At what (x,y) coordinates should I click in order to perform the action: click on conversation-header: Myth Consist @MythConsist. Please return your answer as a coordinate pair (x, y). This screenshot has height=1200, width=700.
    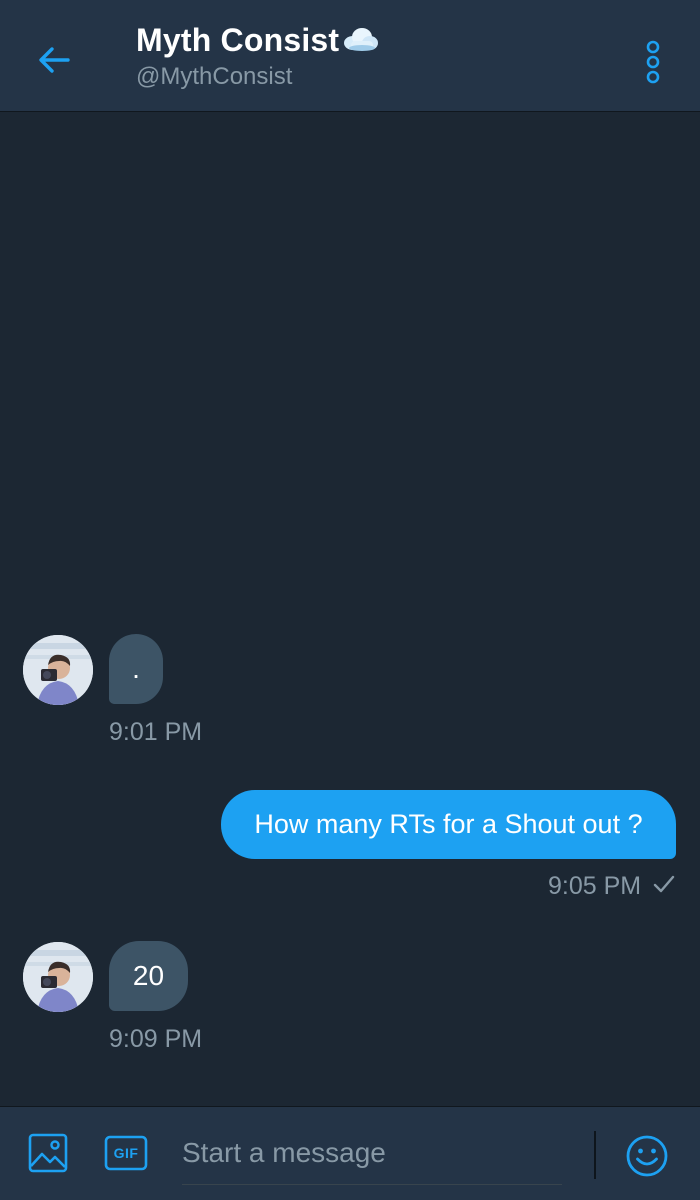
    Looking at the image, I should click on (350, 56).